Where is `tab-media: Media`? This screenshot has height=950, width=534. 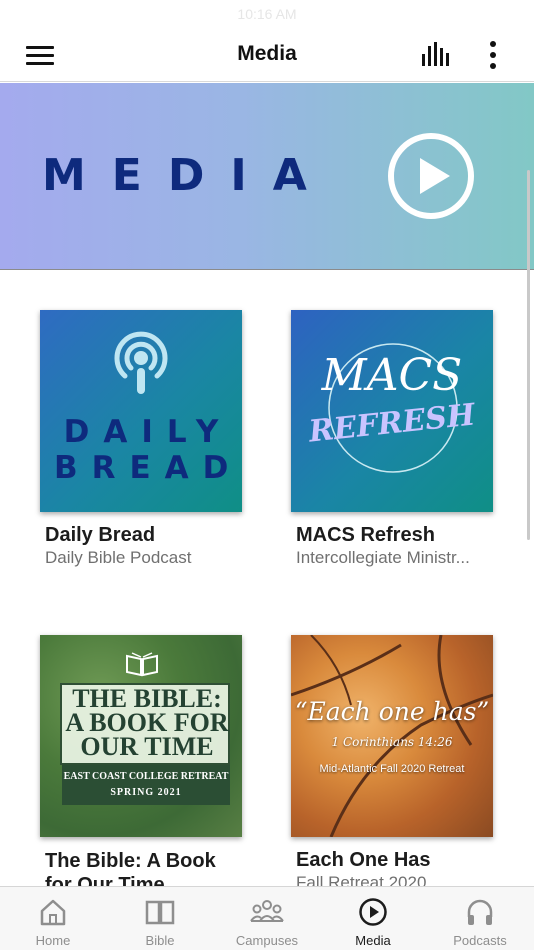
tab-media: Media is located at coordinates (373, 918).